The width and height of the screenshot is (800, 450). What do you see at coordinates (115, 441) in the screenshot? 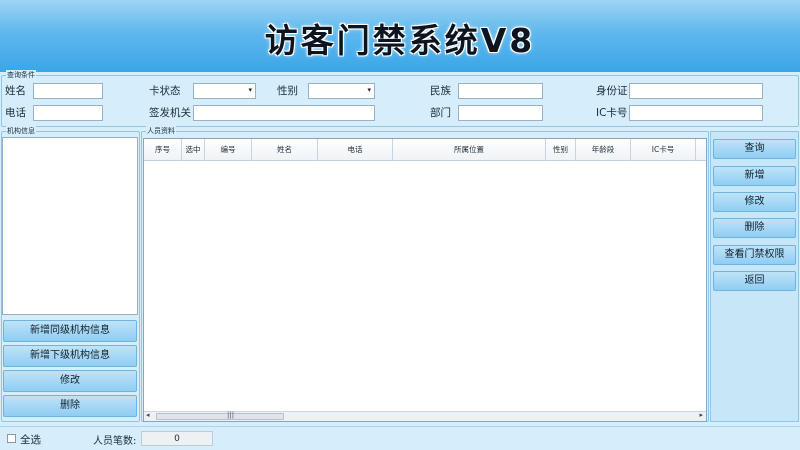
I see `record-count-label: 人员笔数:` at bounding box center [115, 441].